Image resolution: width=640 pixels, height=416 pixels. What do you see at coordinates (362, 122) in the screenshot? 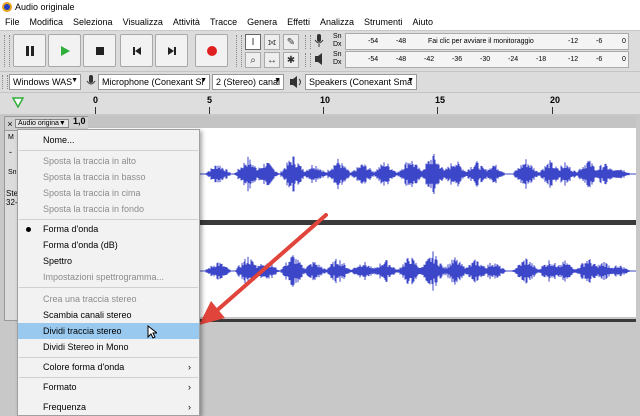
I see `clip-header` at bounding box center [362, 122].